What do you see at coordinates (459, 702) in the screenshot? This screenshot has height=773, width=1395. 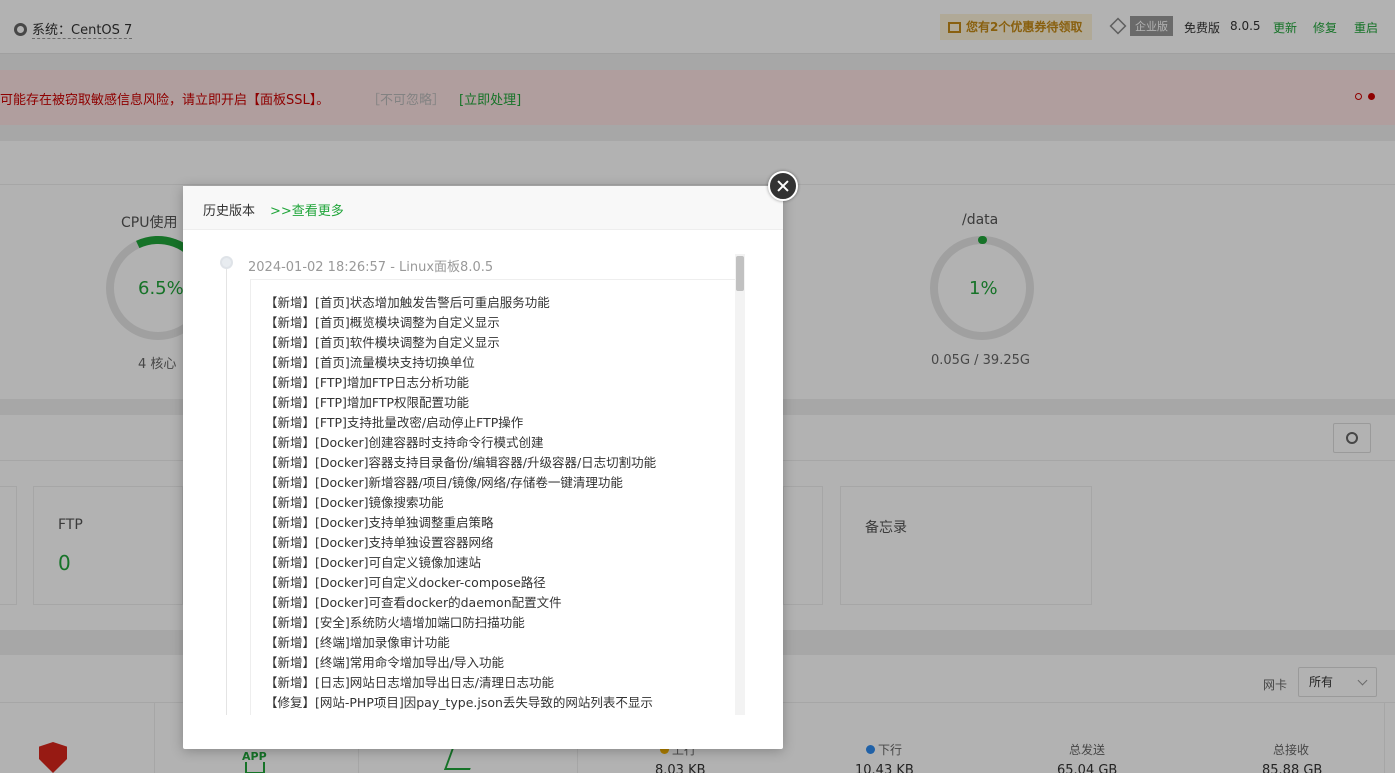 I see `changelog-item: 【修复】[网站-PHP项目]因pay_type.json丢失导致的网站列表不显示` at bounding box center [459, 702].